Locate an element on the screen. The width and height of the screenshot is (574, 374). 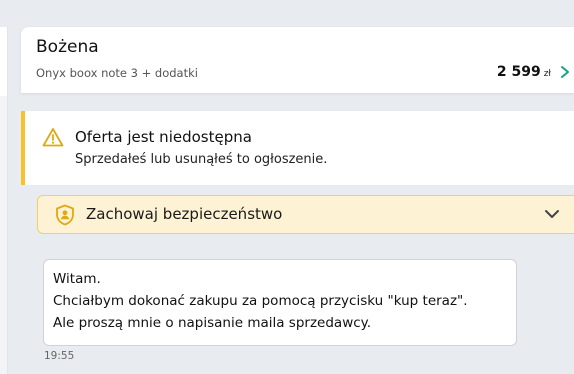
shield-person-icon is located at coordinates (65, 215).